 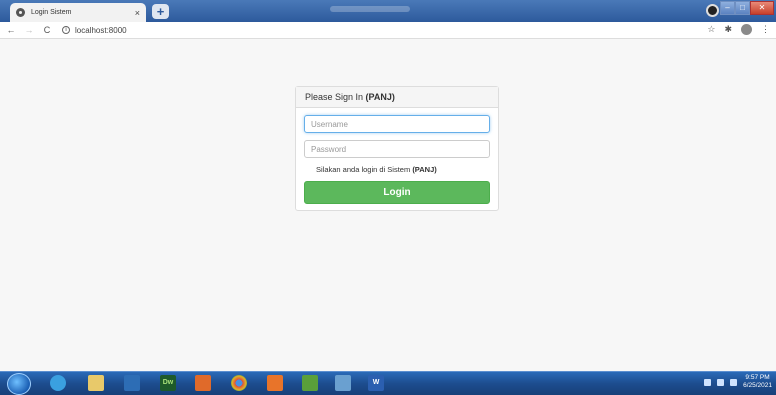 I want to click on heading-text: Please Sign In, so click(x=335, y=97).